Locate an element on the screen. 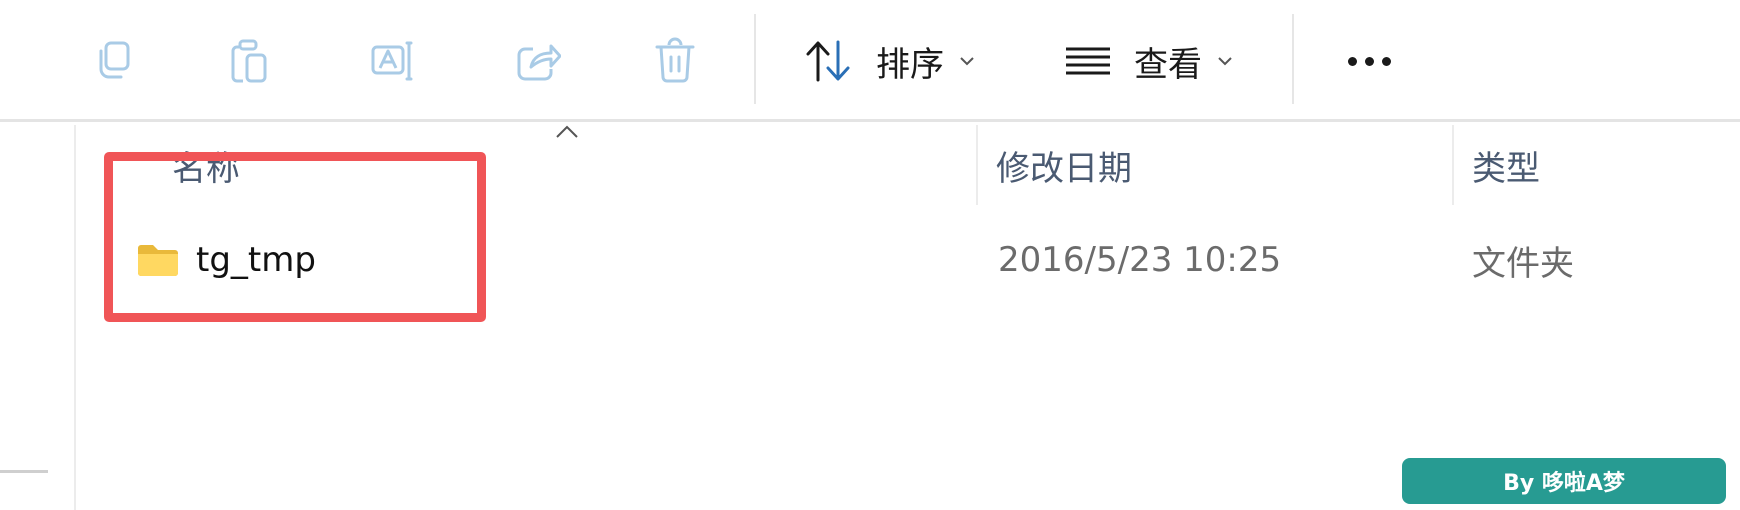  watermark-text: By 哆啦A梦 is located at coordinates (1564, 483).